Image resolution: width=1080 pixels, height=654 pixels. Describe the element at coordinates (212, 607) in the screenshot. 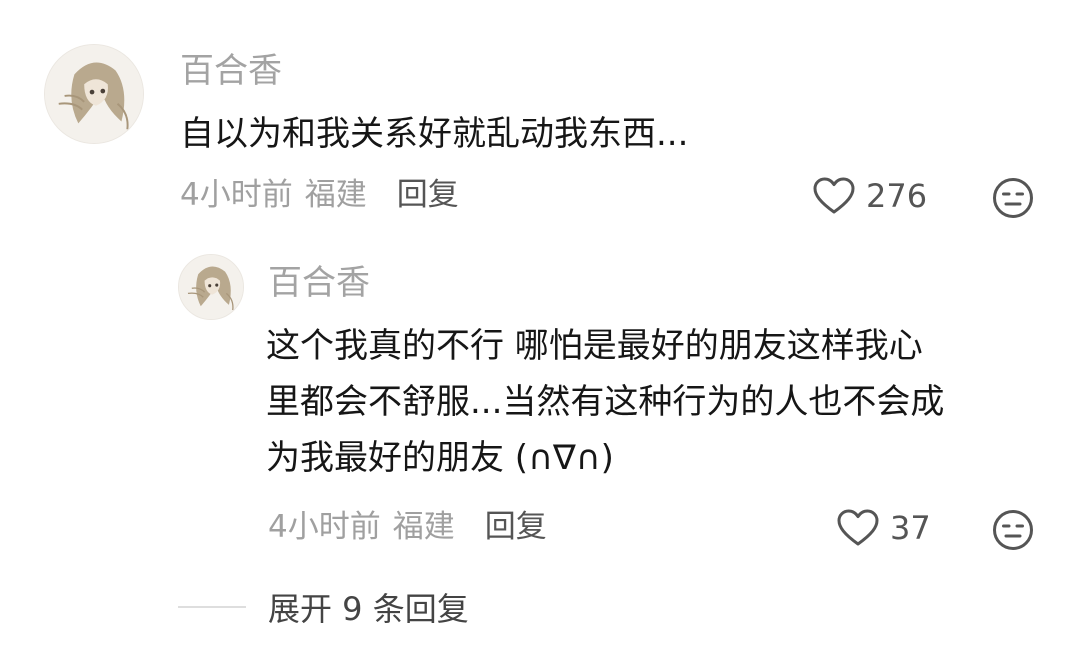

I see `divider` at that location.